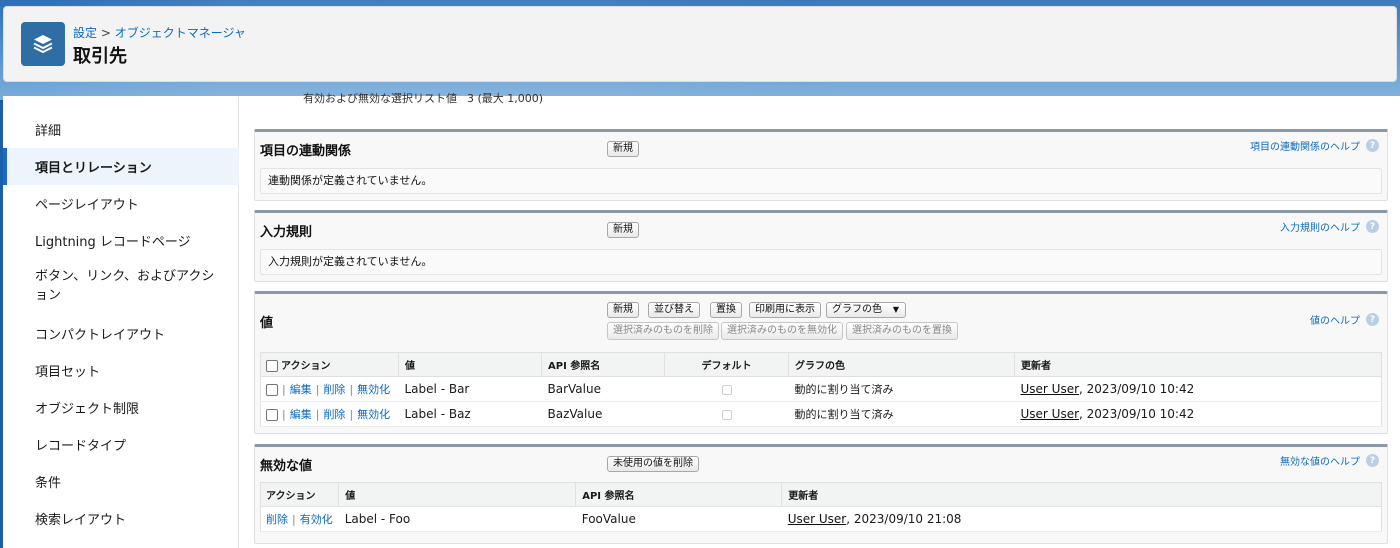  Describe the element at coordinates (267, 323) in the screenshot. I see `section-title: 値` at that location.